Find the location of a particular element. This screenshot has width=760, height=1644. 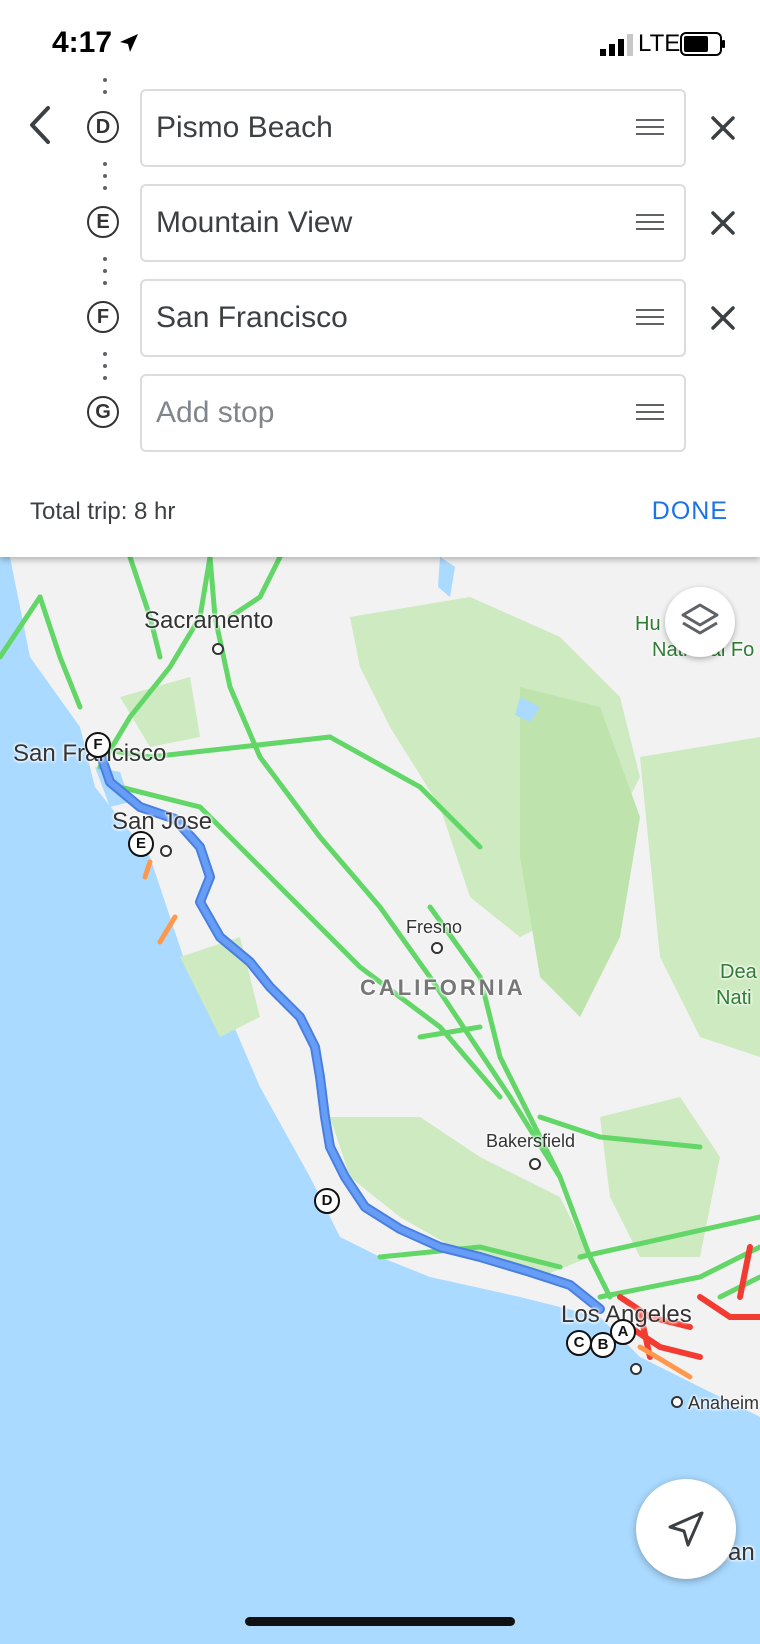

map-label-fresno: Fresno is located at coordinates (434, 927).